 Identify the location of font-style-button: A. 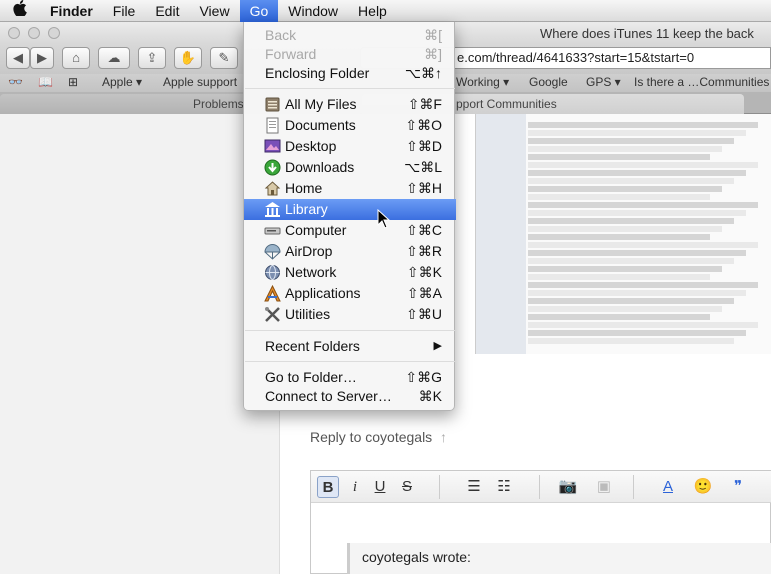
(668, 487).